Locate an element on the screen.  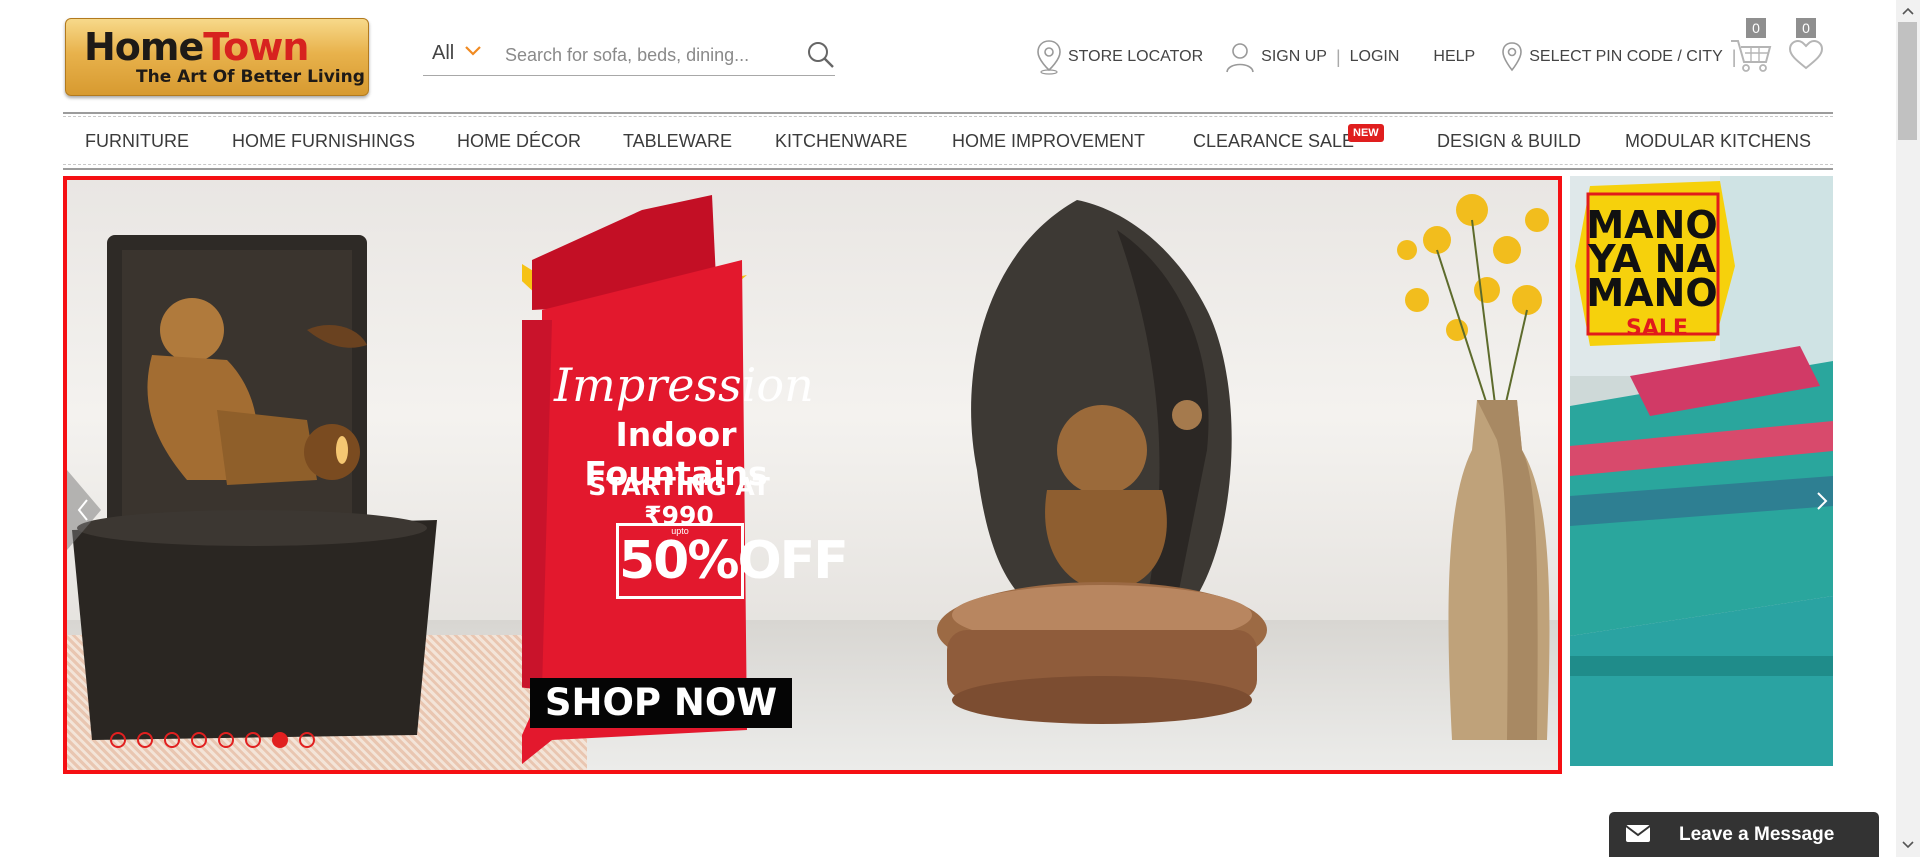
user-icon is located at coordinates (1240, 58).